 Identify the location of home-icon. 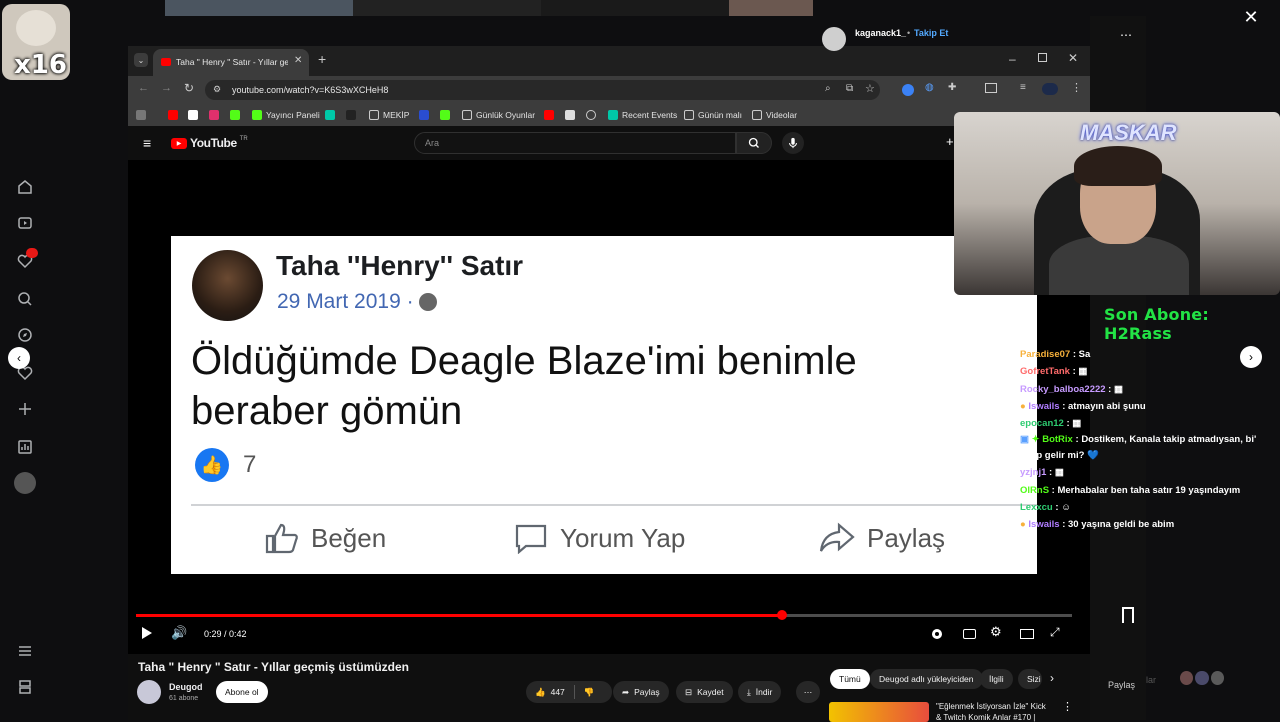
(25, 187).